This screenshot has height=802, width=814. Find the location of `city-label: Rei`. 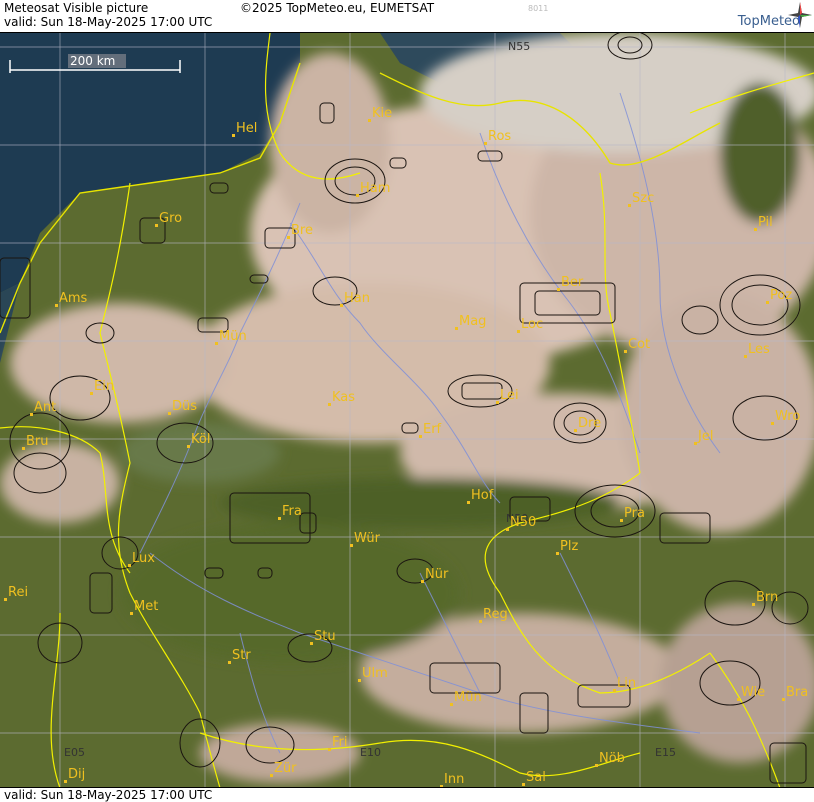

city-label: Rei is located at coordinates (18, 592).